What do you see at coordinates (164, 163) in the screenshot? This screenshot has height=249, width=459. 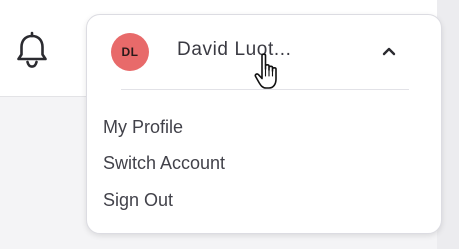 I see `menu-item-switch-account: Switch Account` at bounding box center [164, 163].